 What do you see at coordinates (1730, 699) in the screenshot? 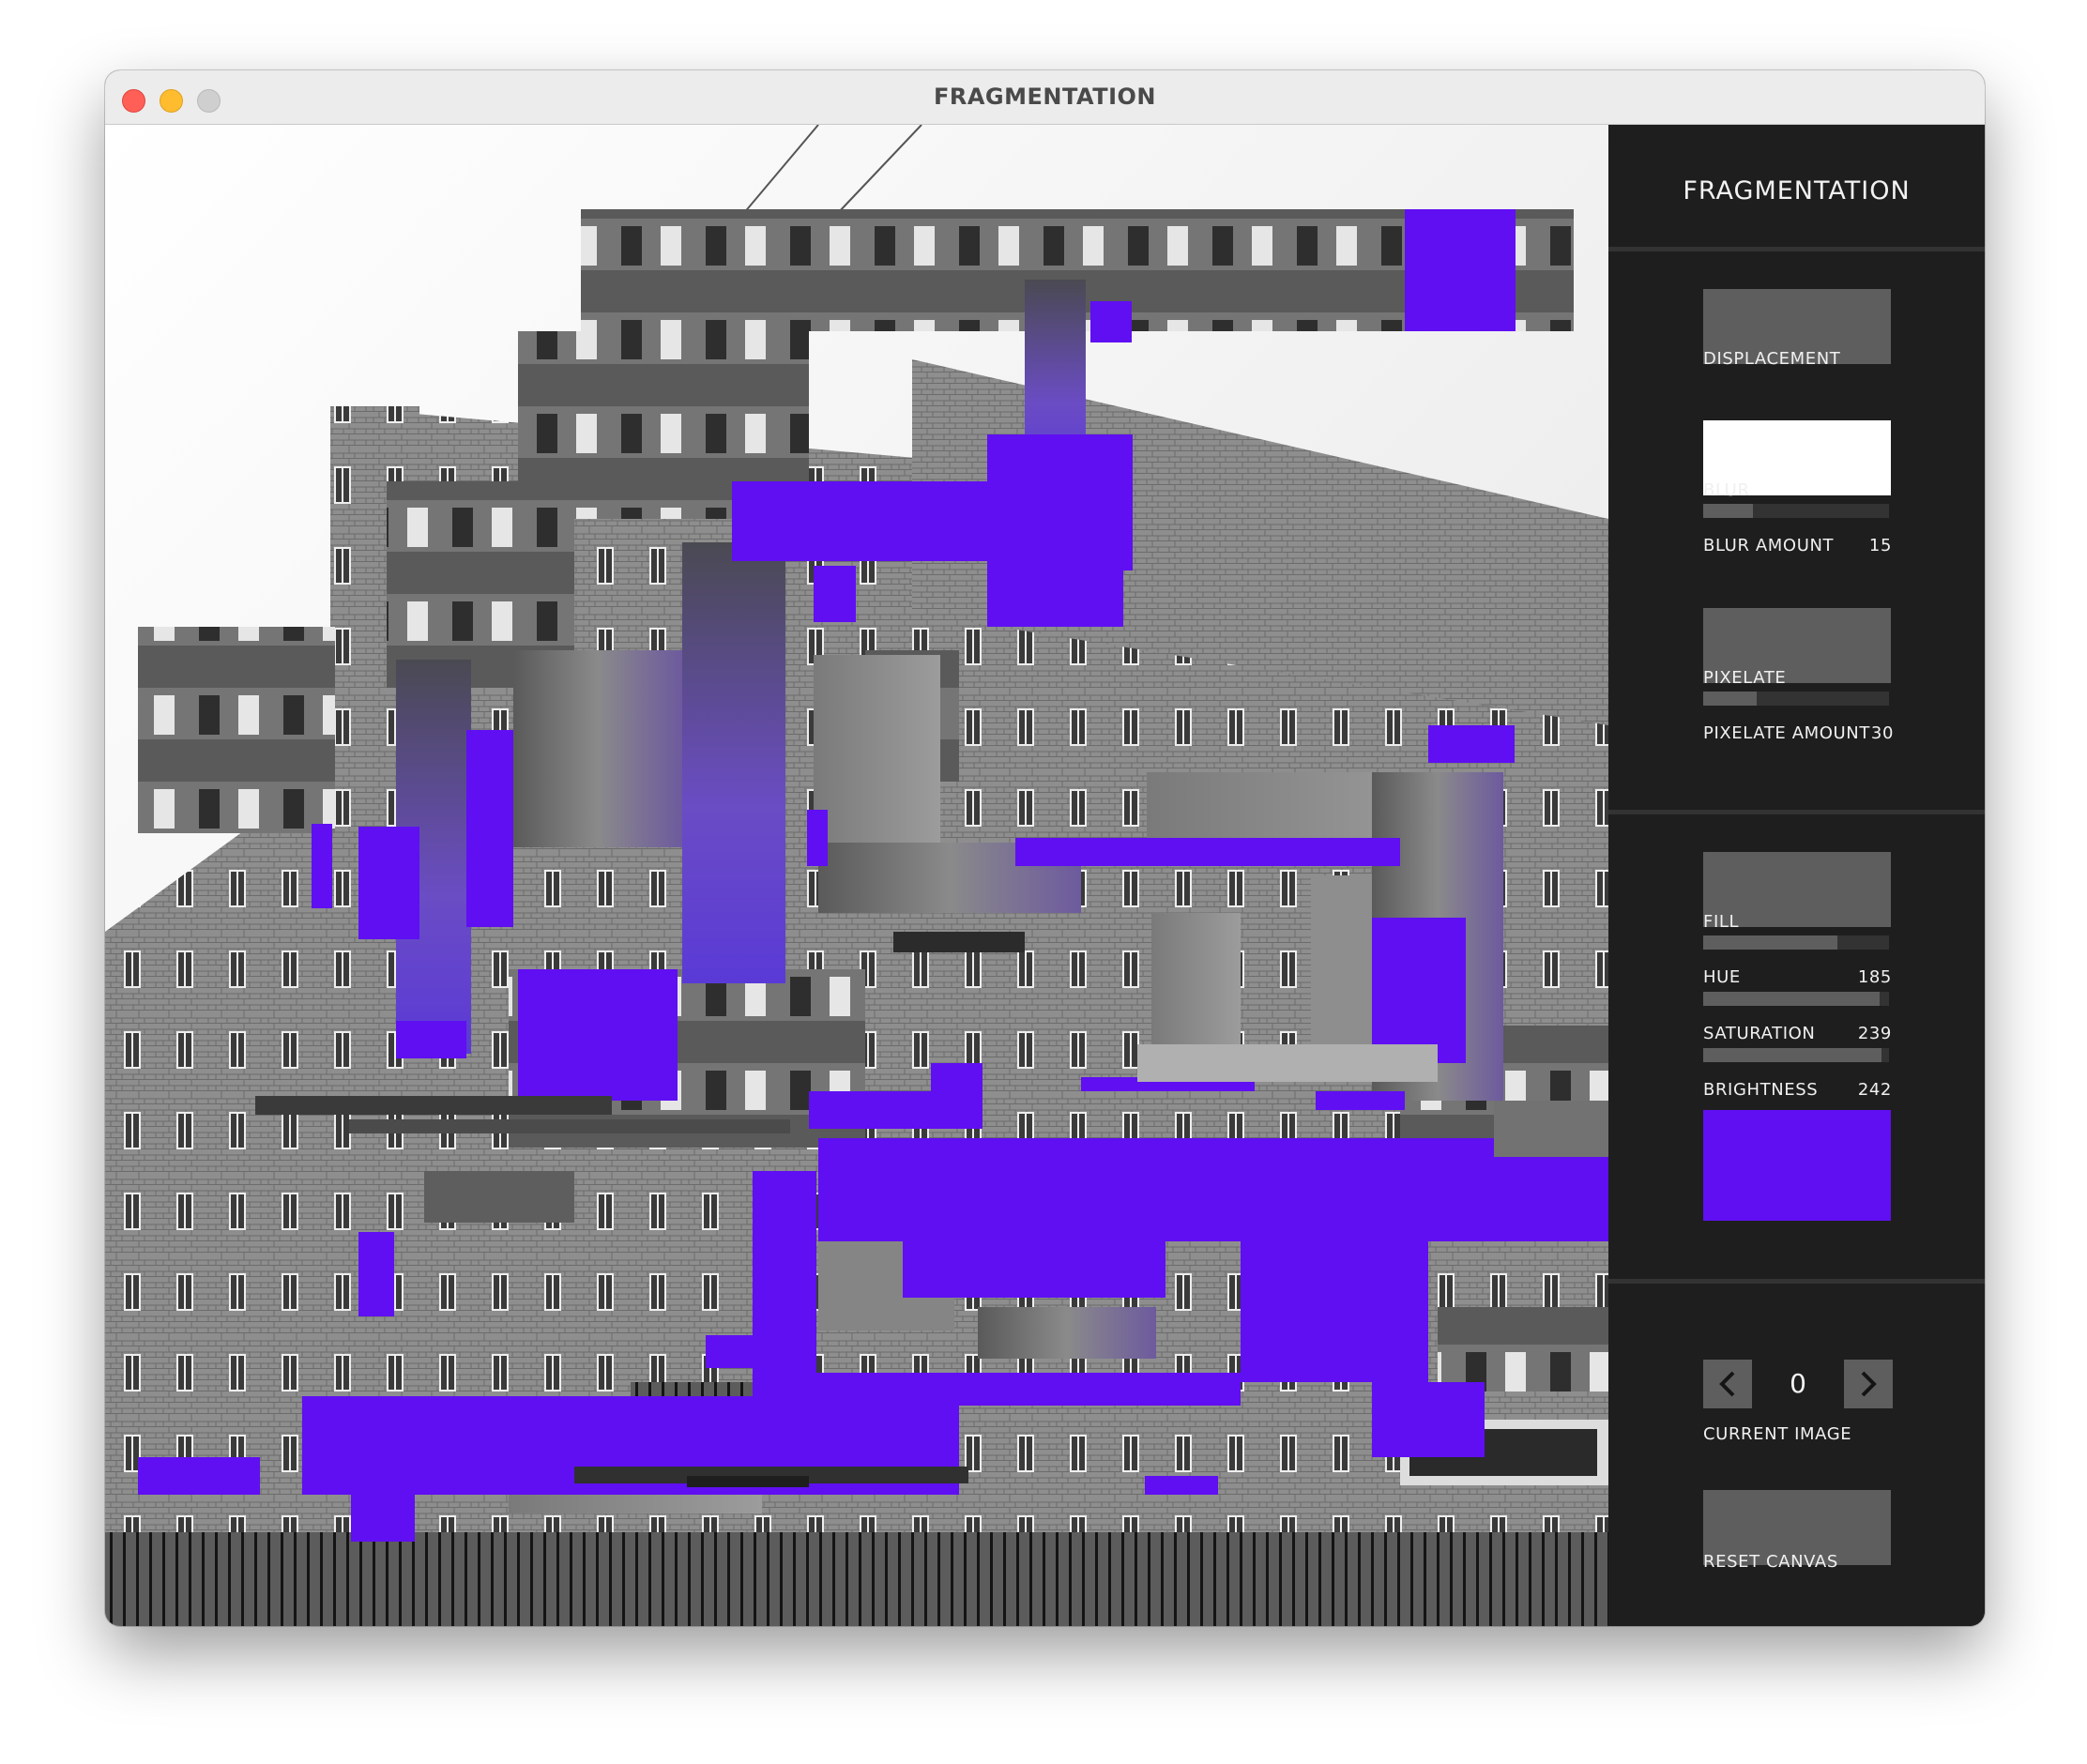
I see `pixelate-amount-fill` at bounding box center [1730, 699].